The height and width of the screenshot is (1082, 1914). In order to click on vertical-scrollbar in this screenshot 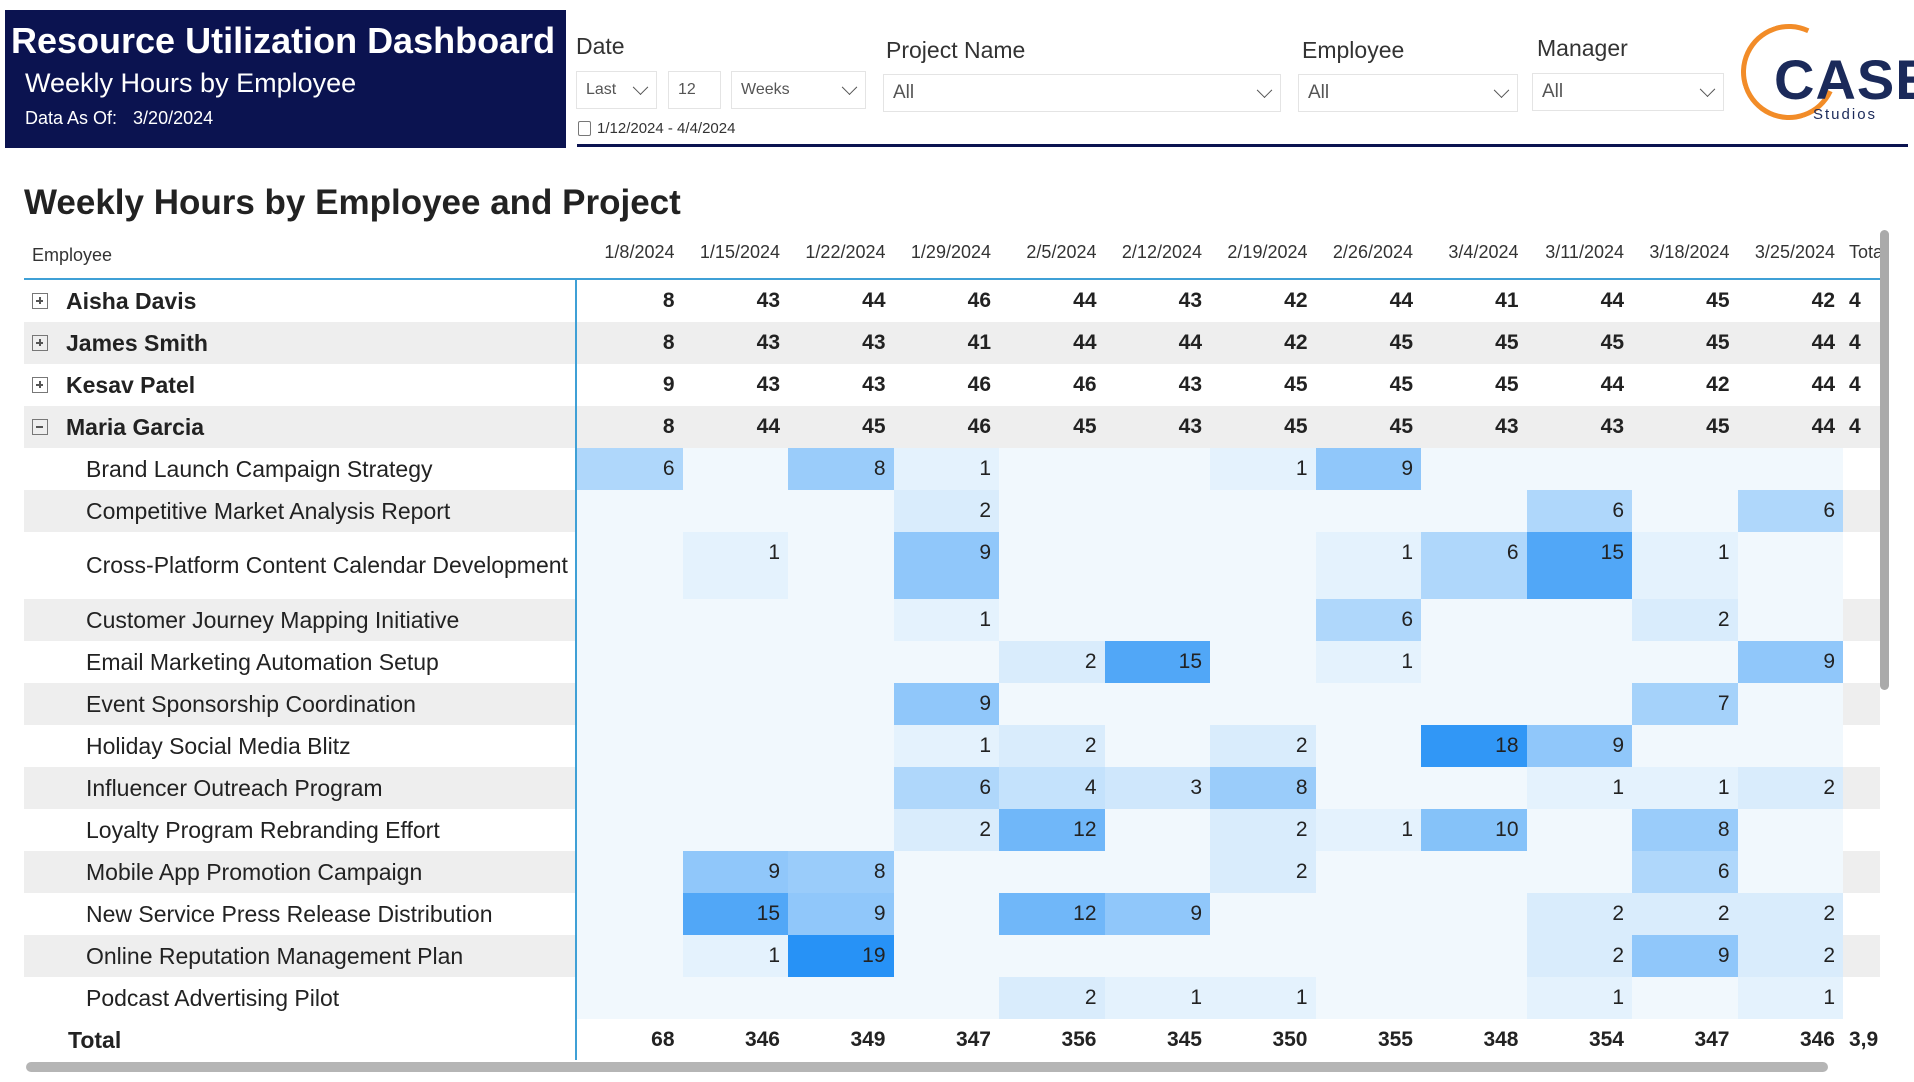, I will do `click(1884, 460)`.